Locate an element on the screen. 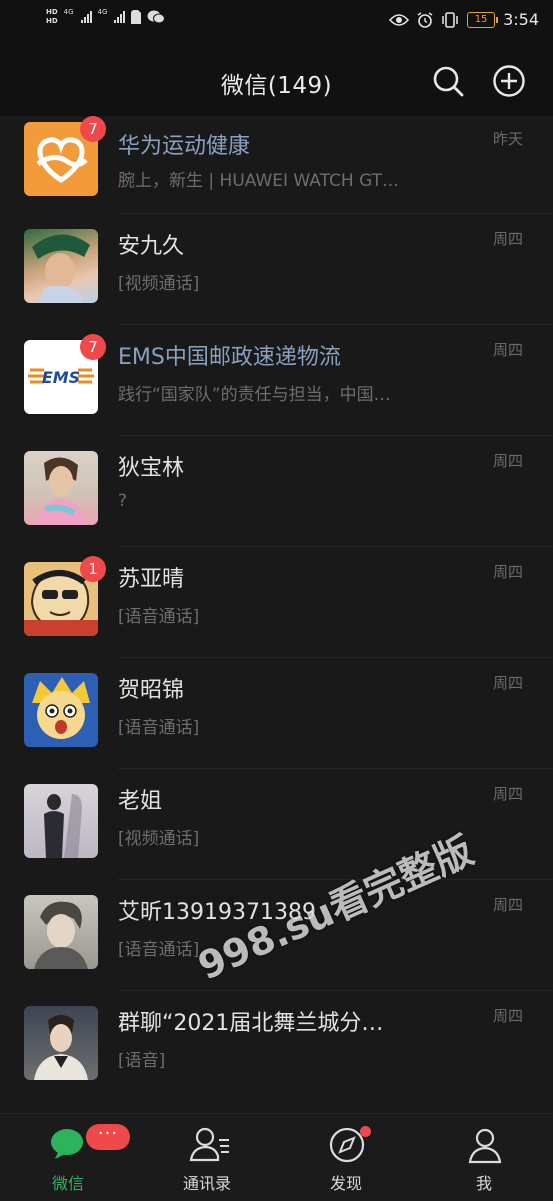 This screenshot has height=1201, width=553. ems-logo-text: EMS is located at coordinates (61, 377).